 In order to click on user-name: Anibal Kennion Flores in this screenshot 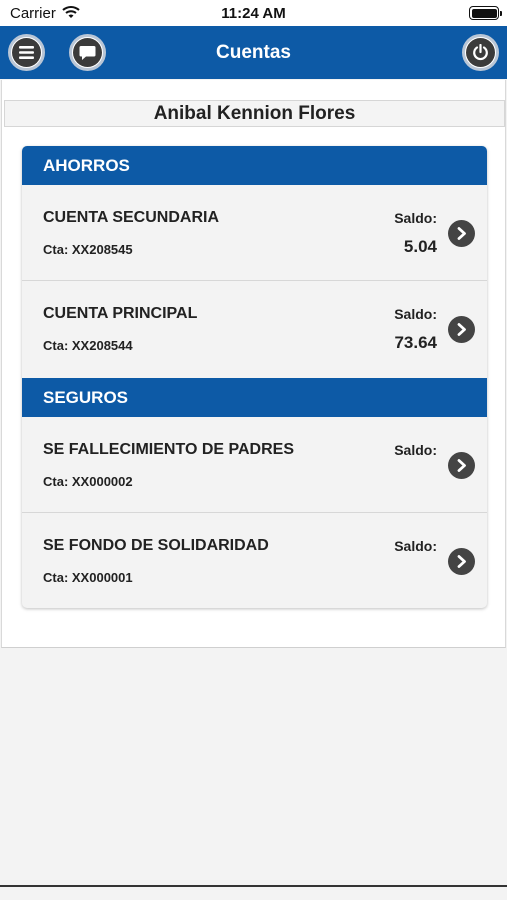, I will do `click(254, 113)`.